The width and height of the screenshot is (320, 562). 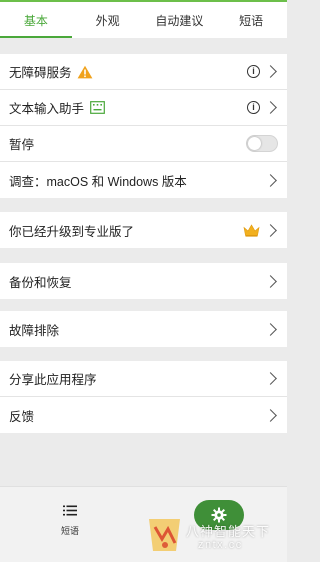 What do you see at coordinates (143, 524) in the screenshot?
I see `bottom-nav-bar: 短语` at bounding box center [143, 524].